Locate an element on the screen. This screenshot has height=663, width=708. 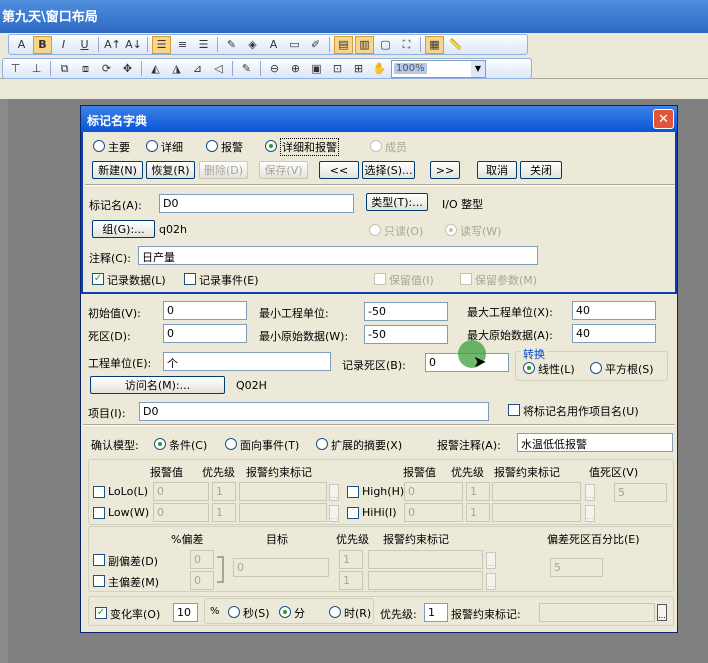
close-button: 关闭 is located at coordinates (541, 170).